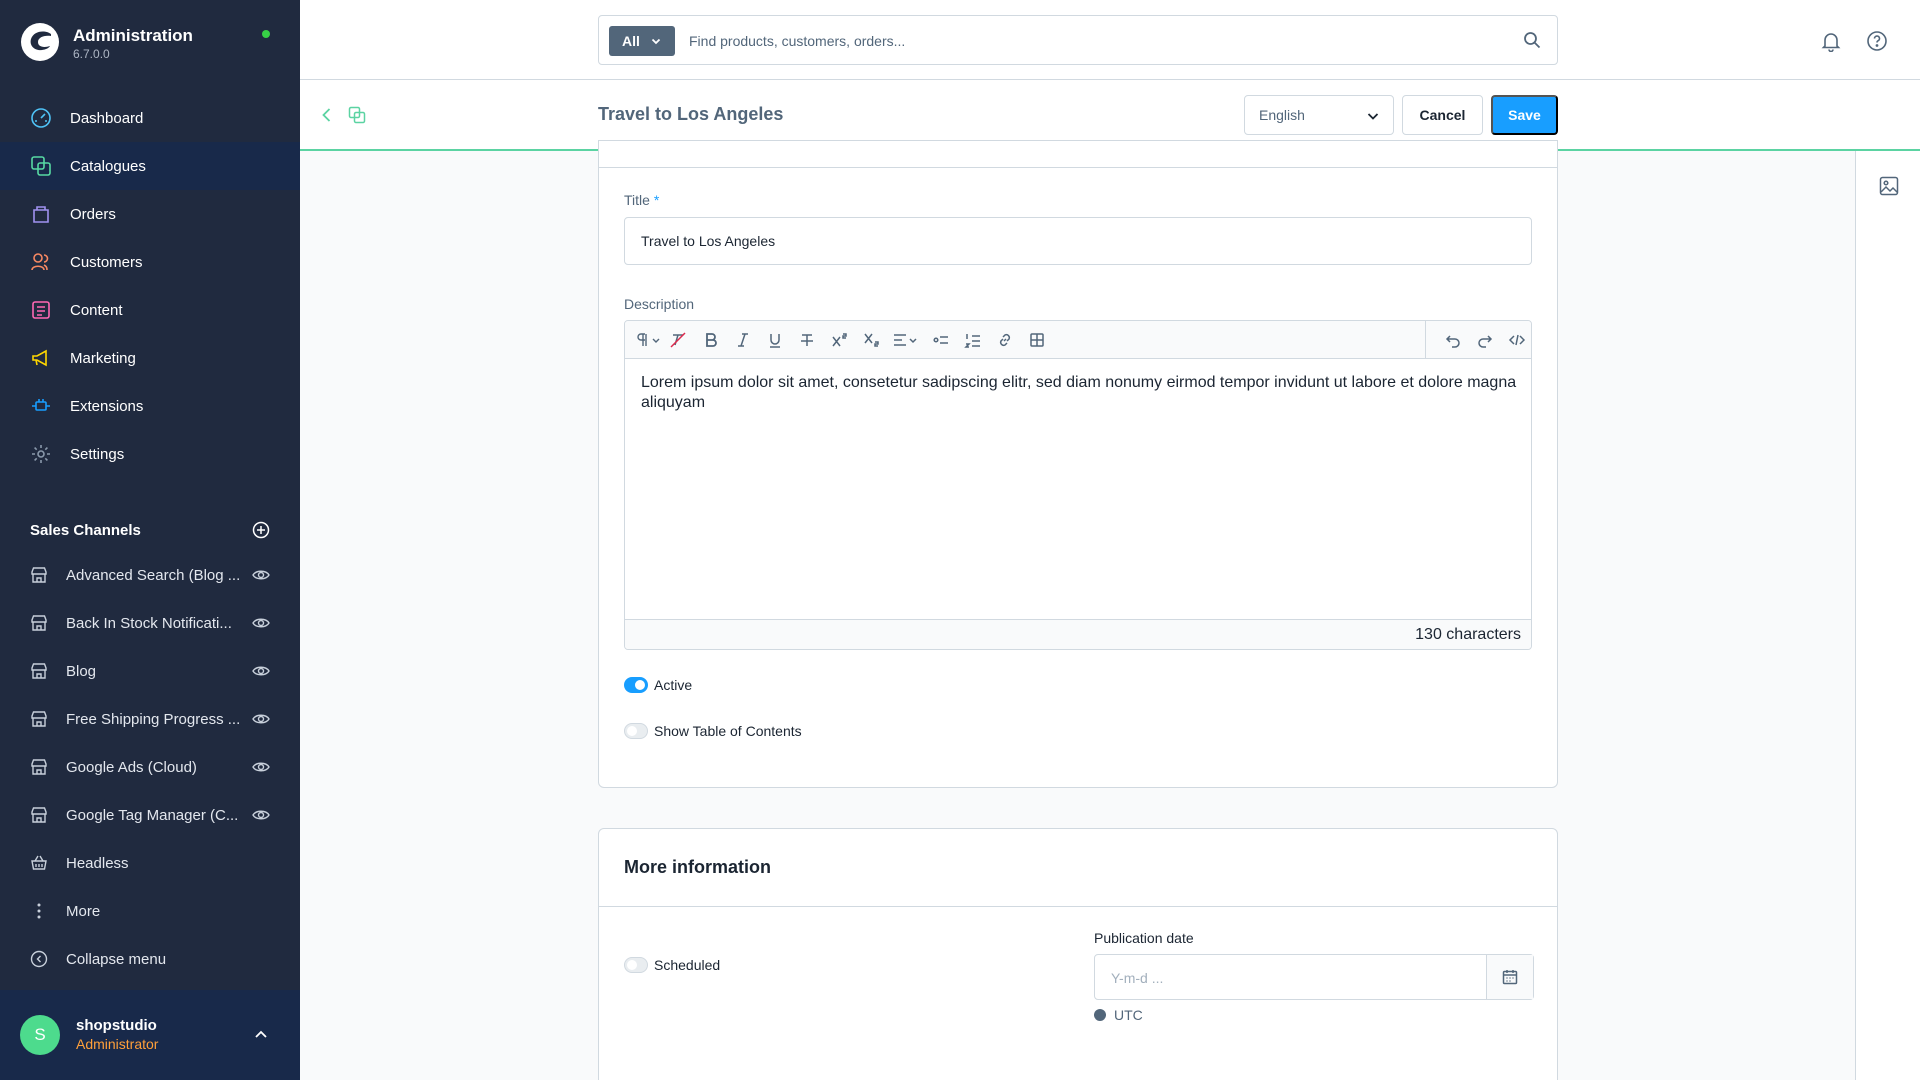 The height and width of the screenshot is (1080, 1920). What do you see at coordinates (636, 731) in the screenshot?
I see `toc-toggle` at bounding box center [636, 731].